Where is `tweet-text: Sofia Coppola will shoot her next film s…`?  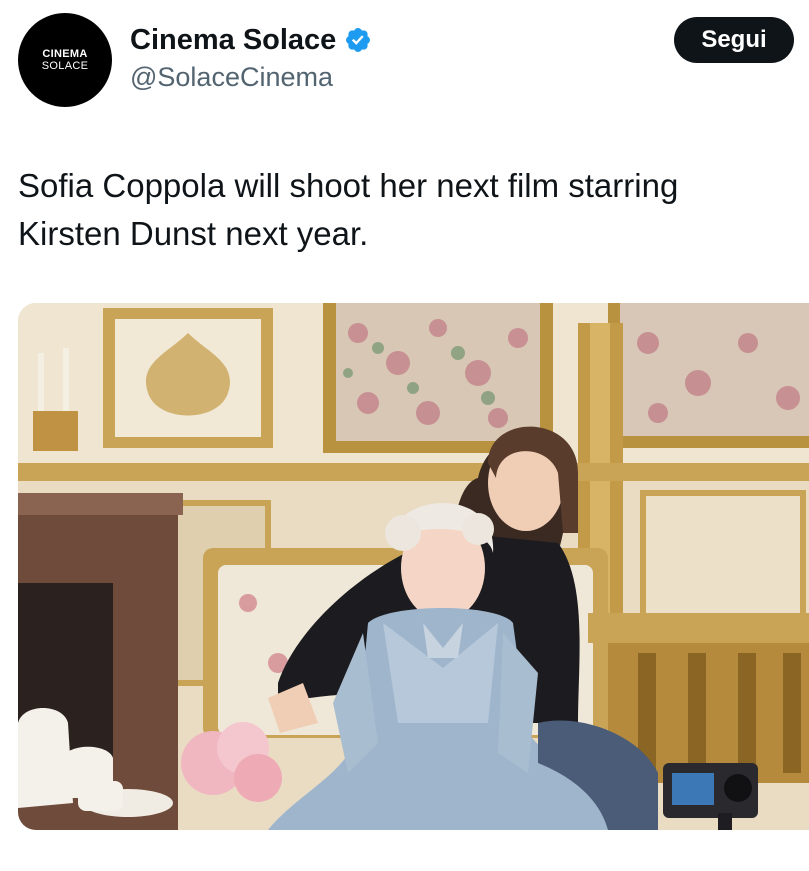
tweet-text: Sofia Coppola will shoot her next film s… is located at coordinates (348, 209).